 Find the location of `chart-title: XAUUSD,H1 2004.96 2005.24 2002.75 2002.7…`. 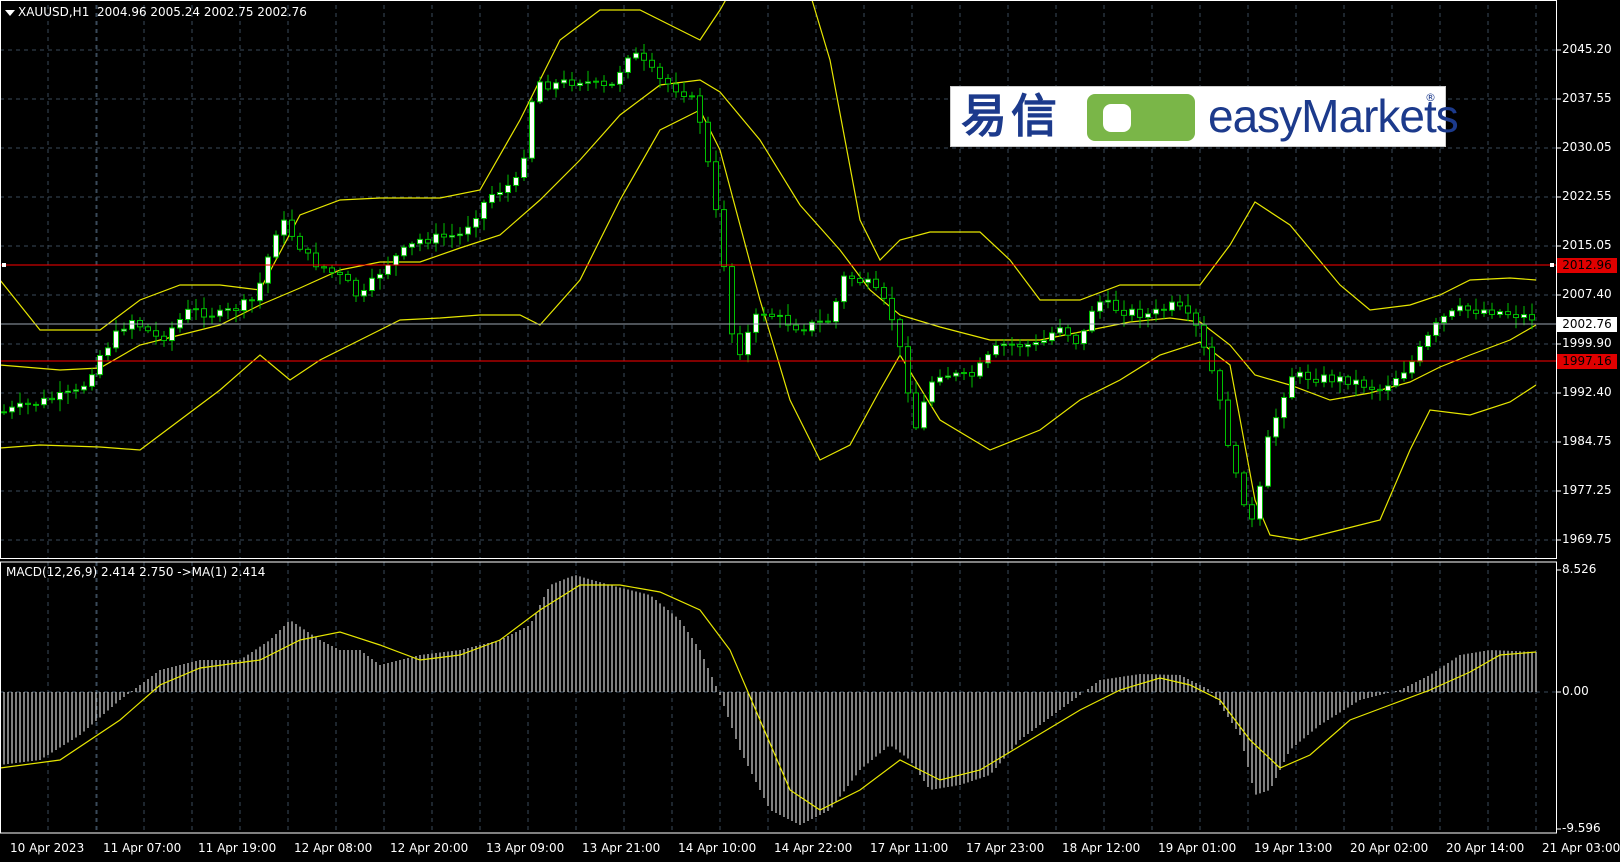

chart-title: XAUUSD,H1 2004.96 2005.24 2002.75 2002.7… is located at coordinates (162, 12).